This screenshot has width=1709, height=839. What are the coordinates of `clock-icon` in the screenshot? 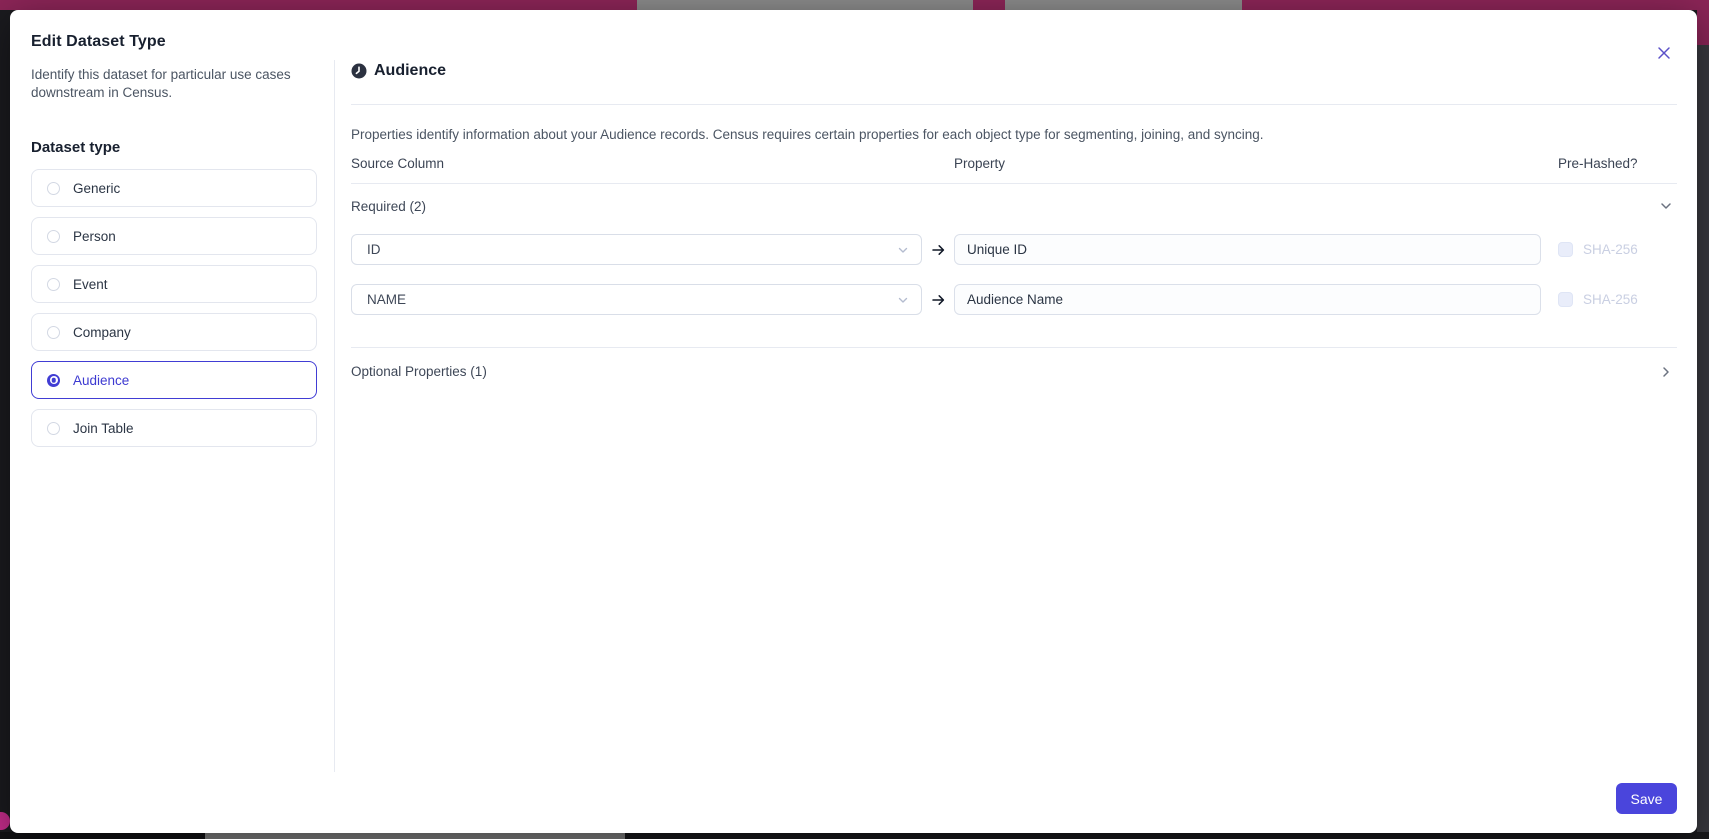 It's located at (359, 71).